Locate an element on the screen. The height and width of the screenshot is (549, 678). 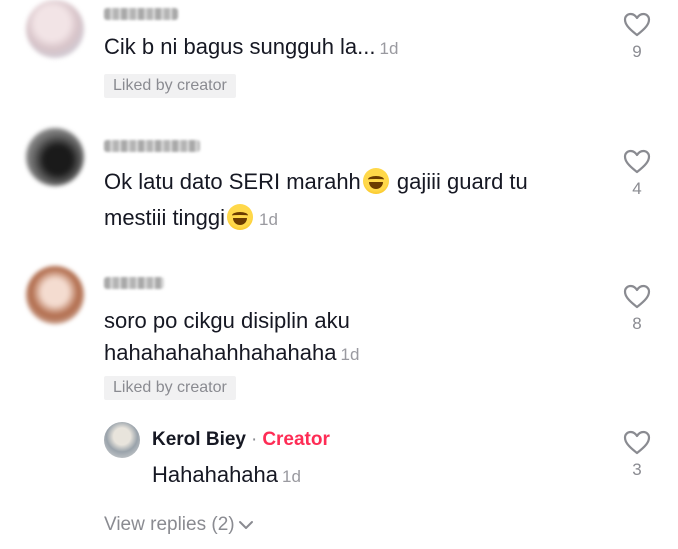
comment-text-line2: hahahahahahhahahaha 1d is located at coordinates (231, 354).